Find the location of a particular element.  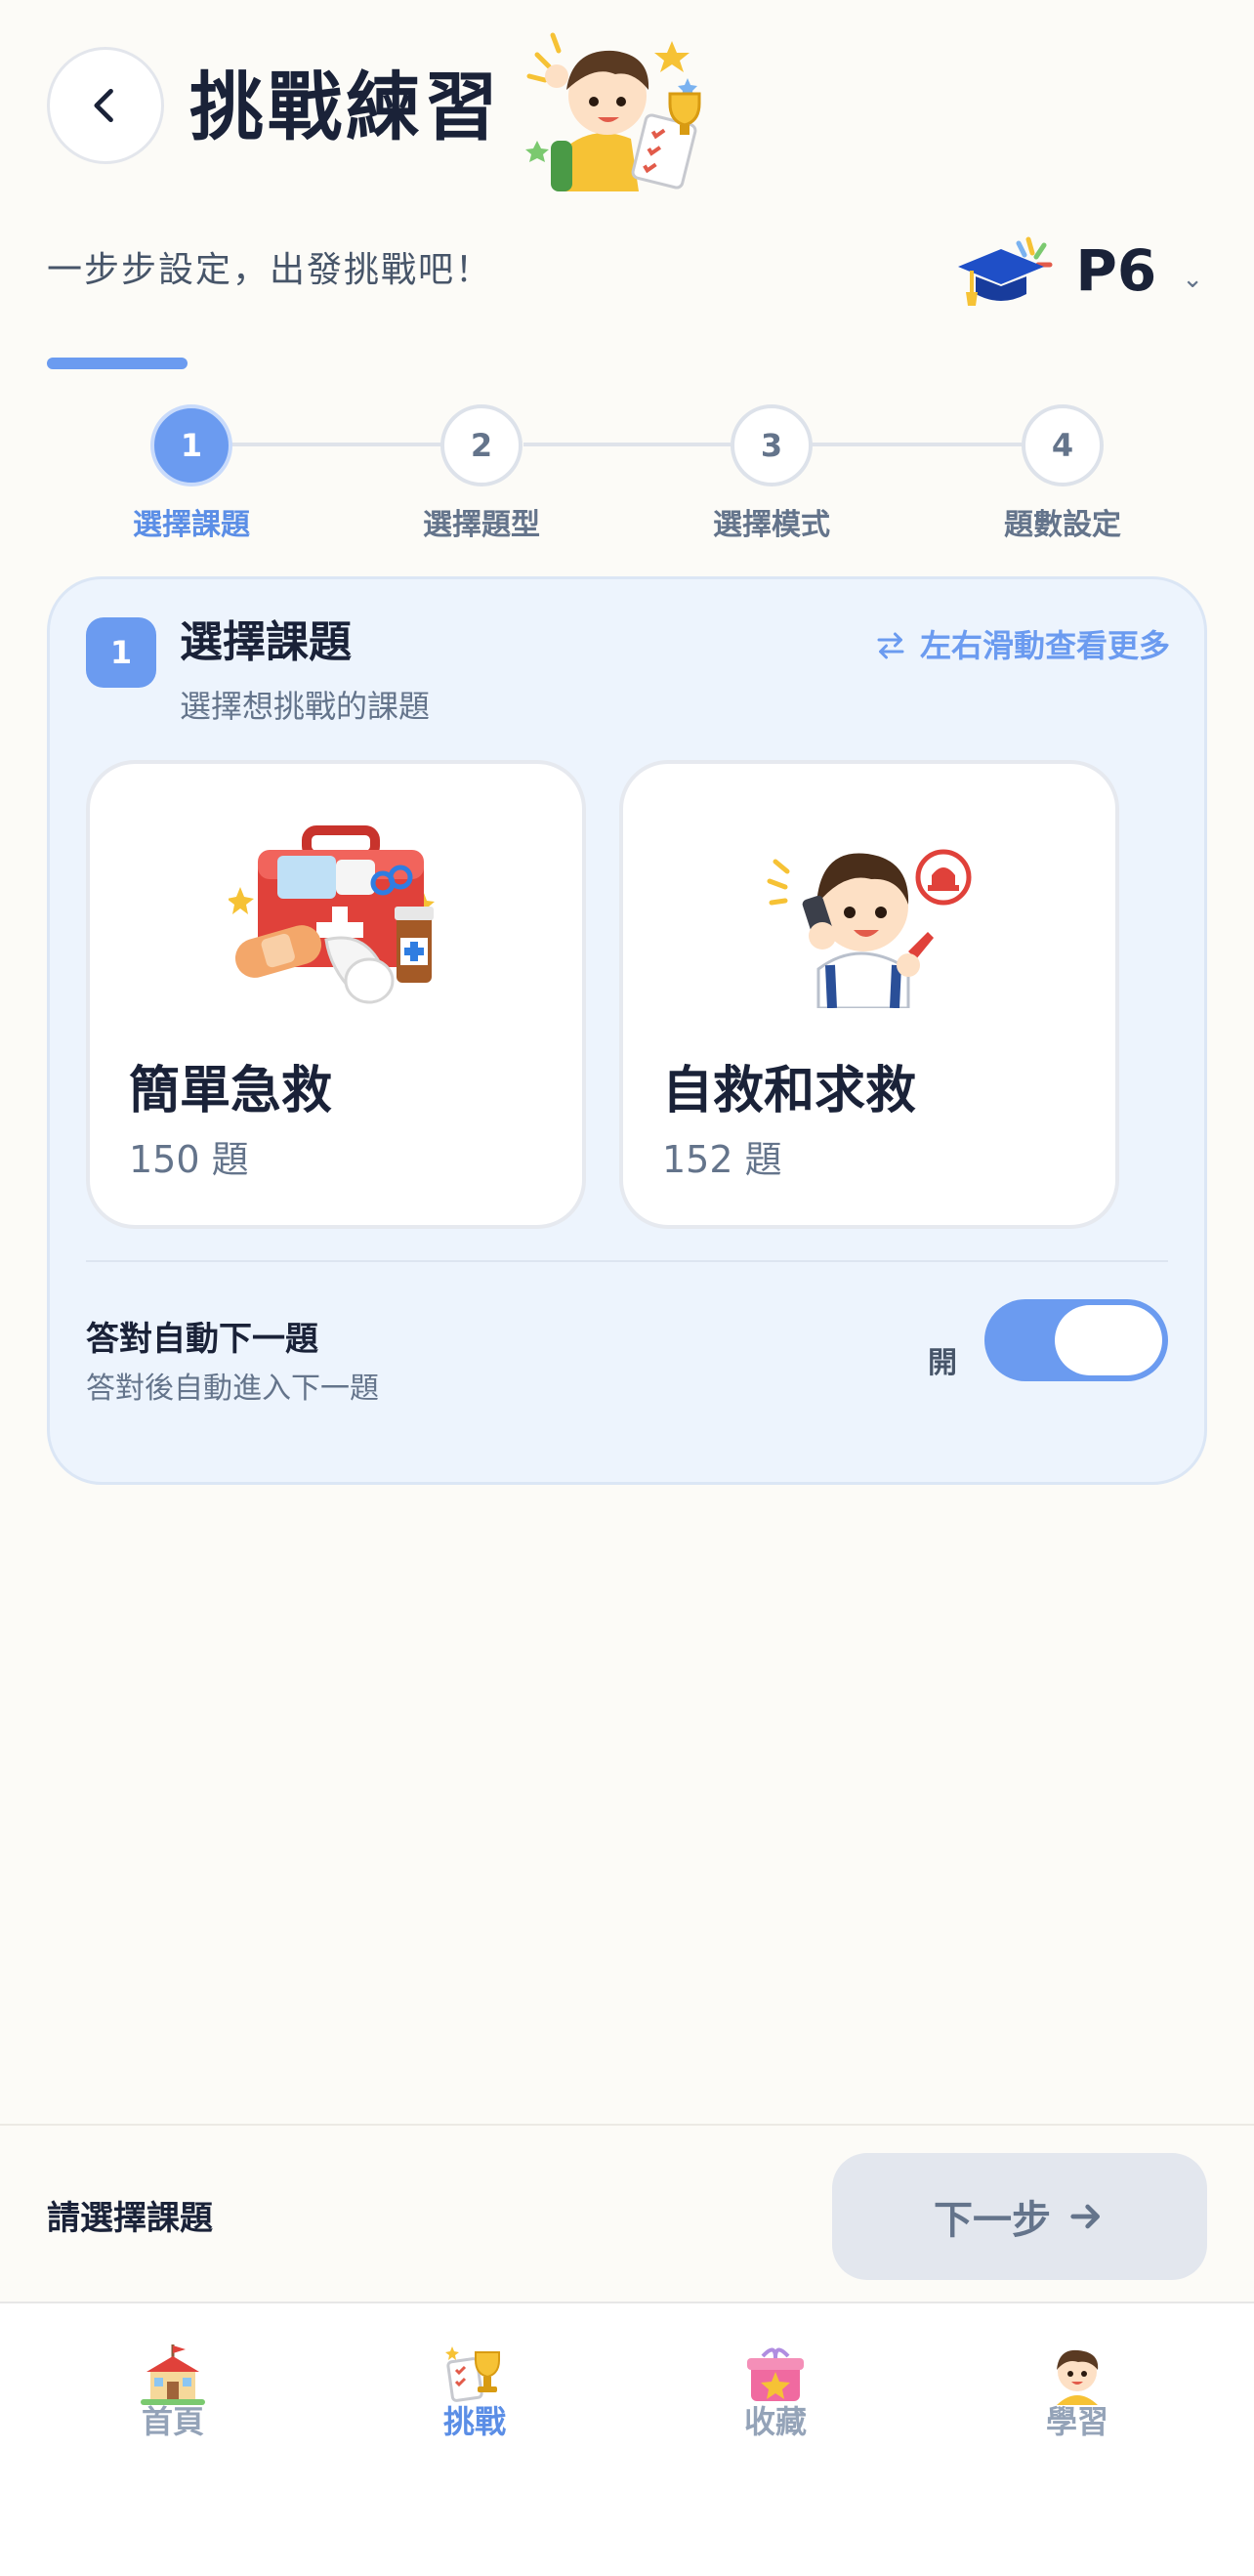

auto-next-toggle is located at coordinates (1076, 1340).